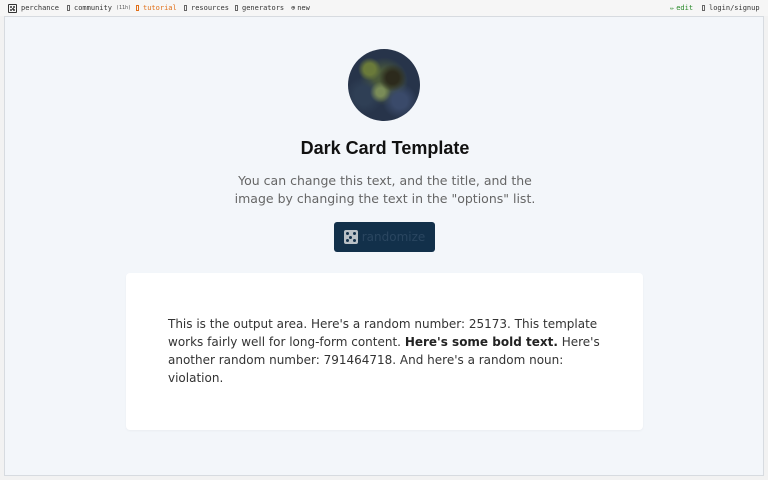  I want to click on nav-generators: generators, so click(259, 8).